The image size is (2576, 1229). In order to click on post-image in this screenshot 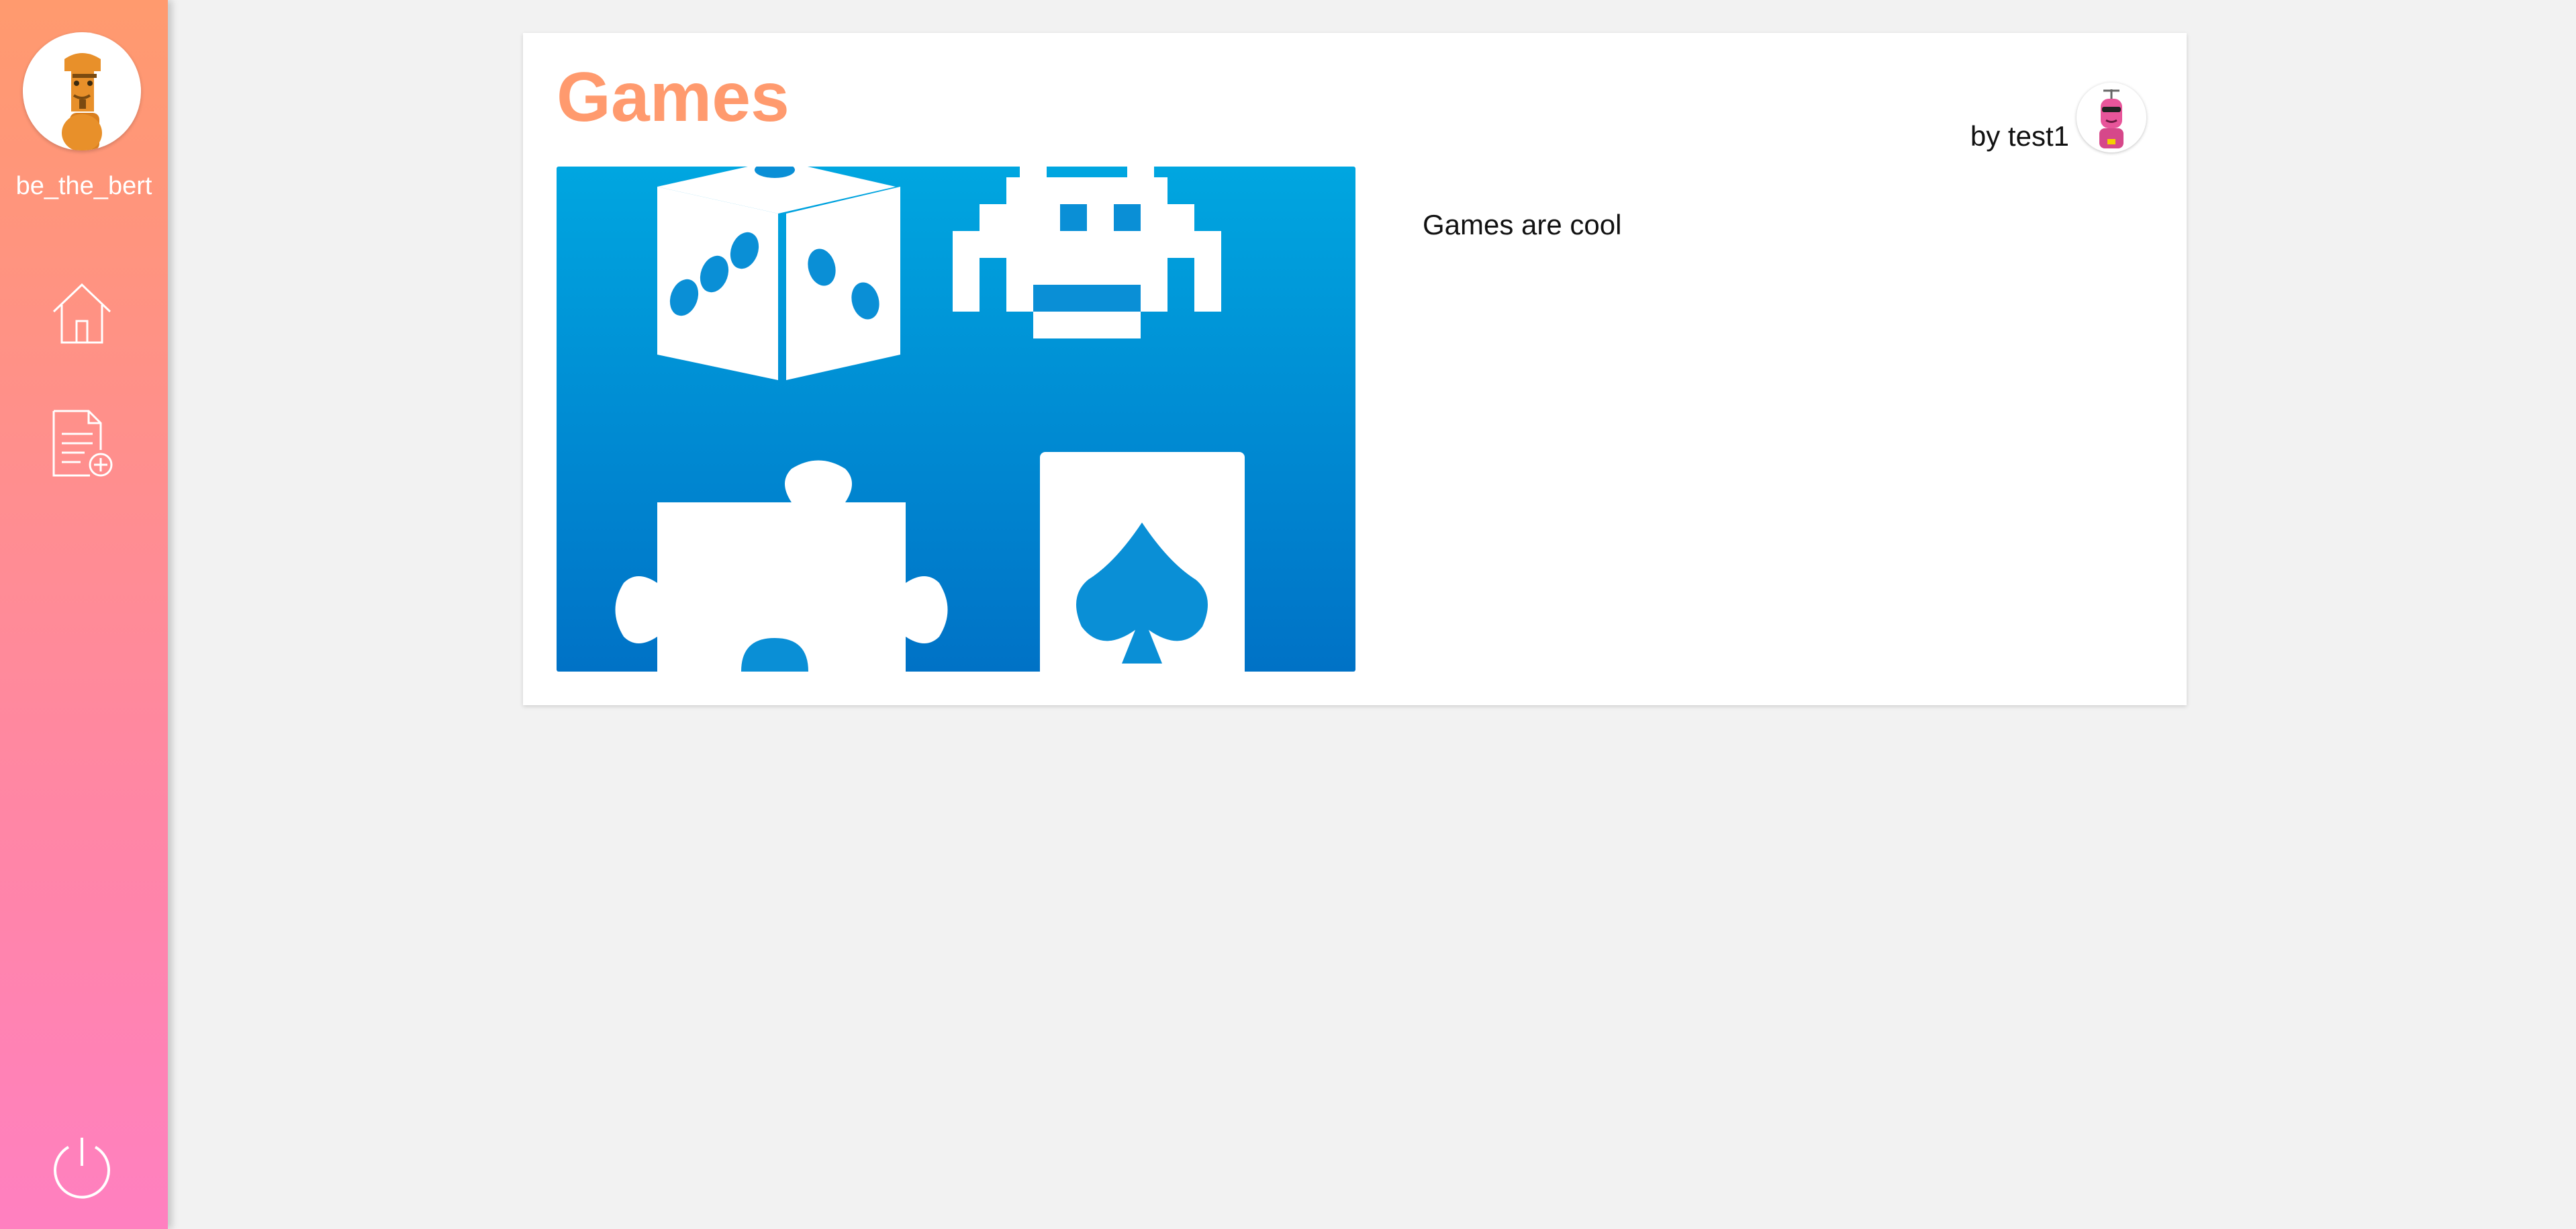, I will do `click(956, 419)`.